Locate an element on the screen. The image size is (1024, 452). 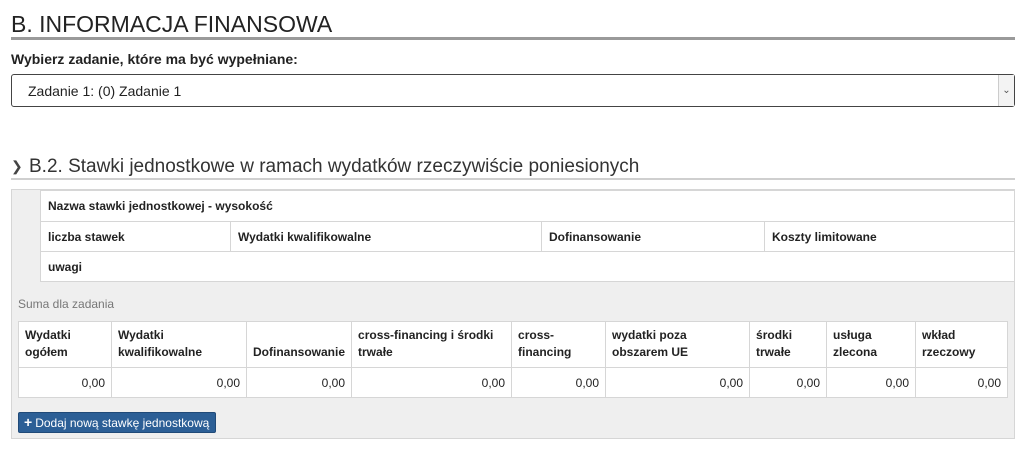
column-header: liczba stawek is located at coordinates (135, 236).